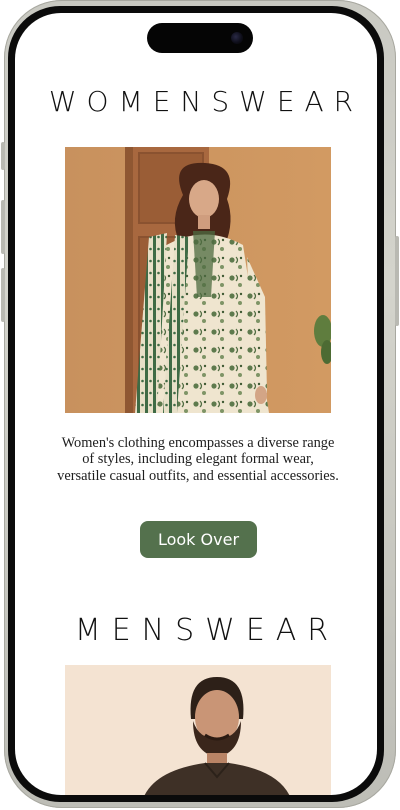 This screenshot has width=400, height=810. I want to click on volume-down-button, so click(3, 295).